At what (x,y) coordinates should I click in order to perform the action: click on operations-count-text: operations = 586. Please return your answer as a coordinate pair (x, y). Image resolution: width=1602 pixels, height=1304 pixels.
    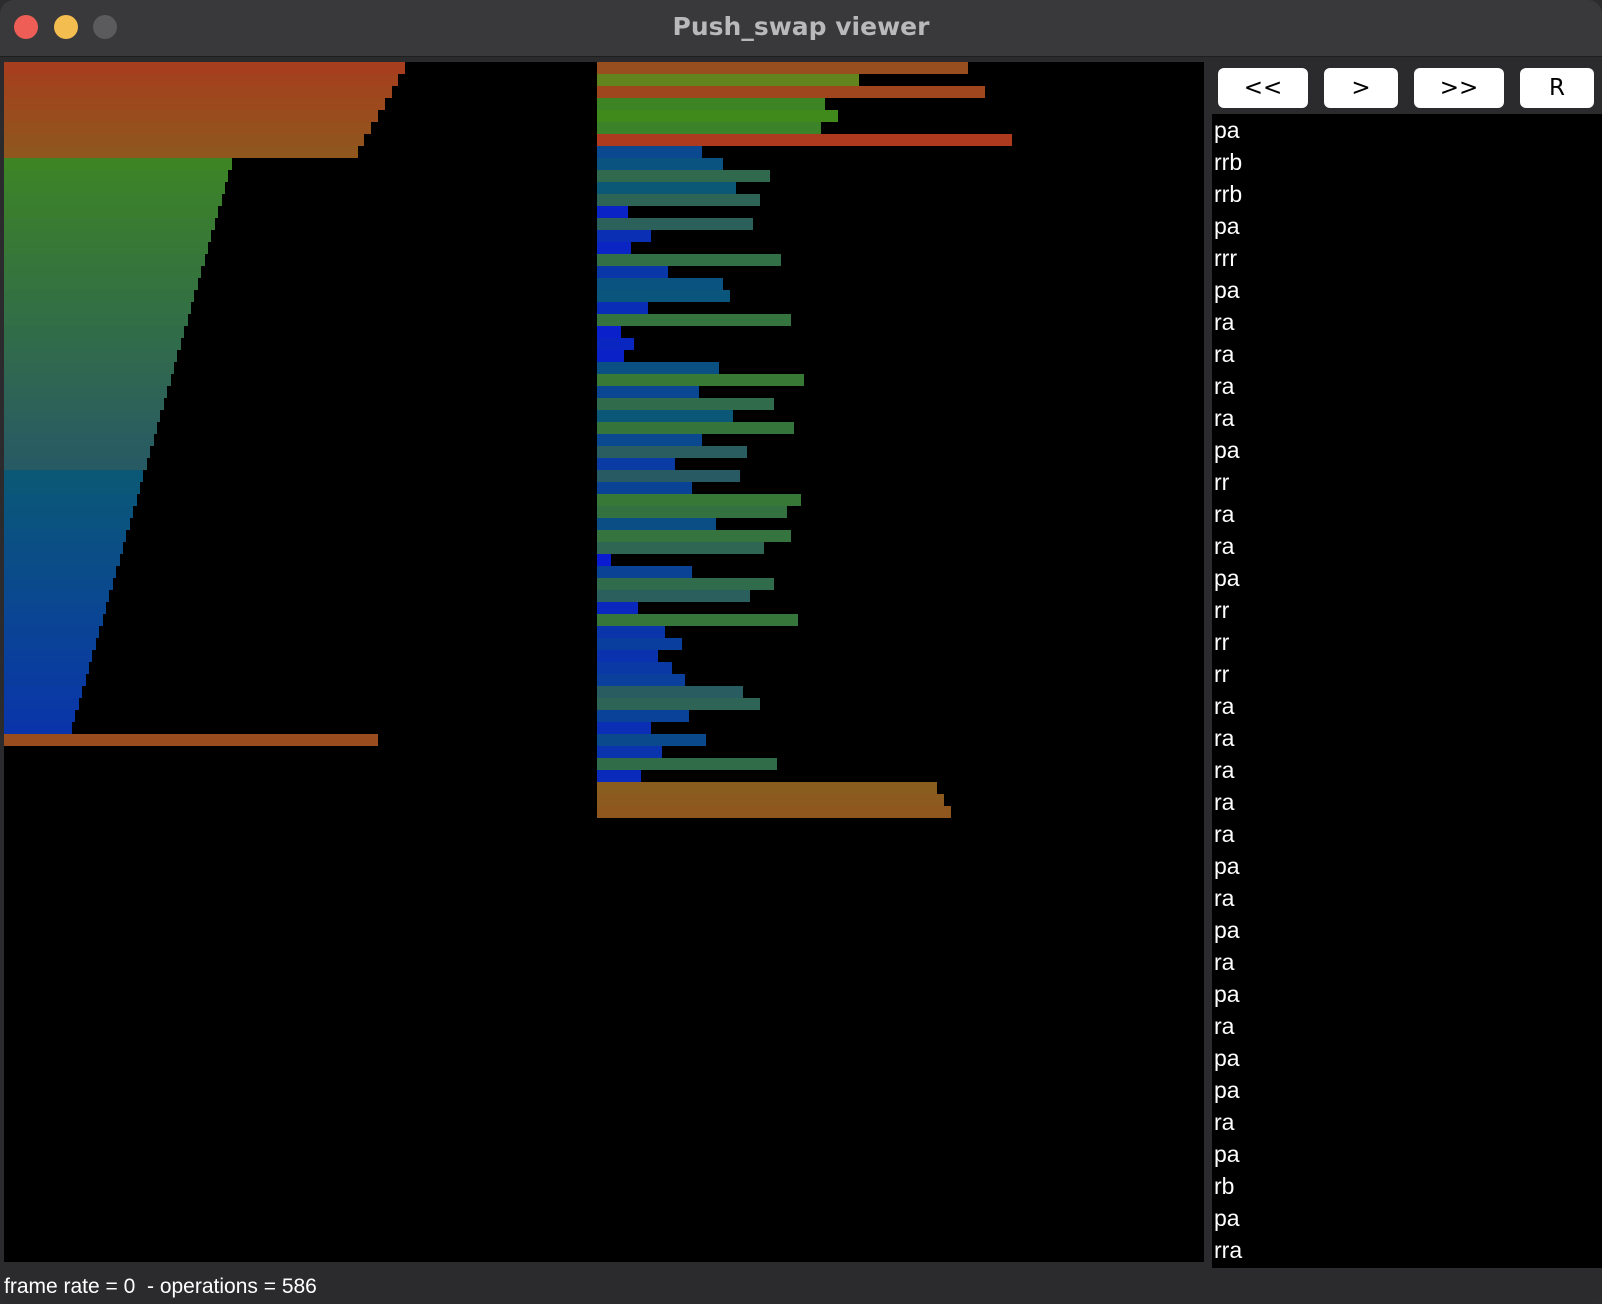
    Looking at the image, I should click on (238, 1286).